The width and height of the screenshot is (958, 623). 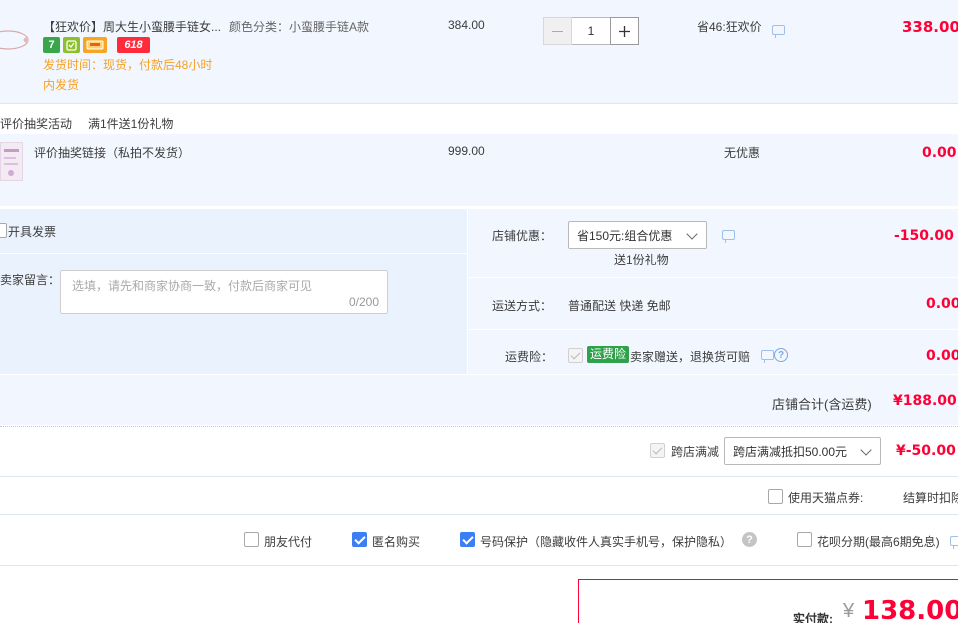 I want to click on message-label: 卖家留言：, so click(x=30, y=280).